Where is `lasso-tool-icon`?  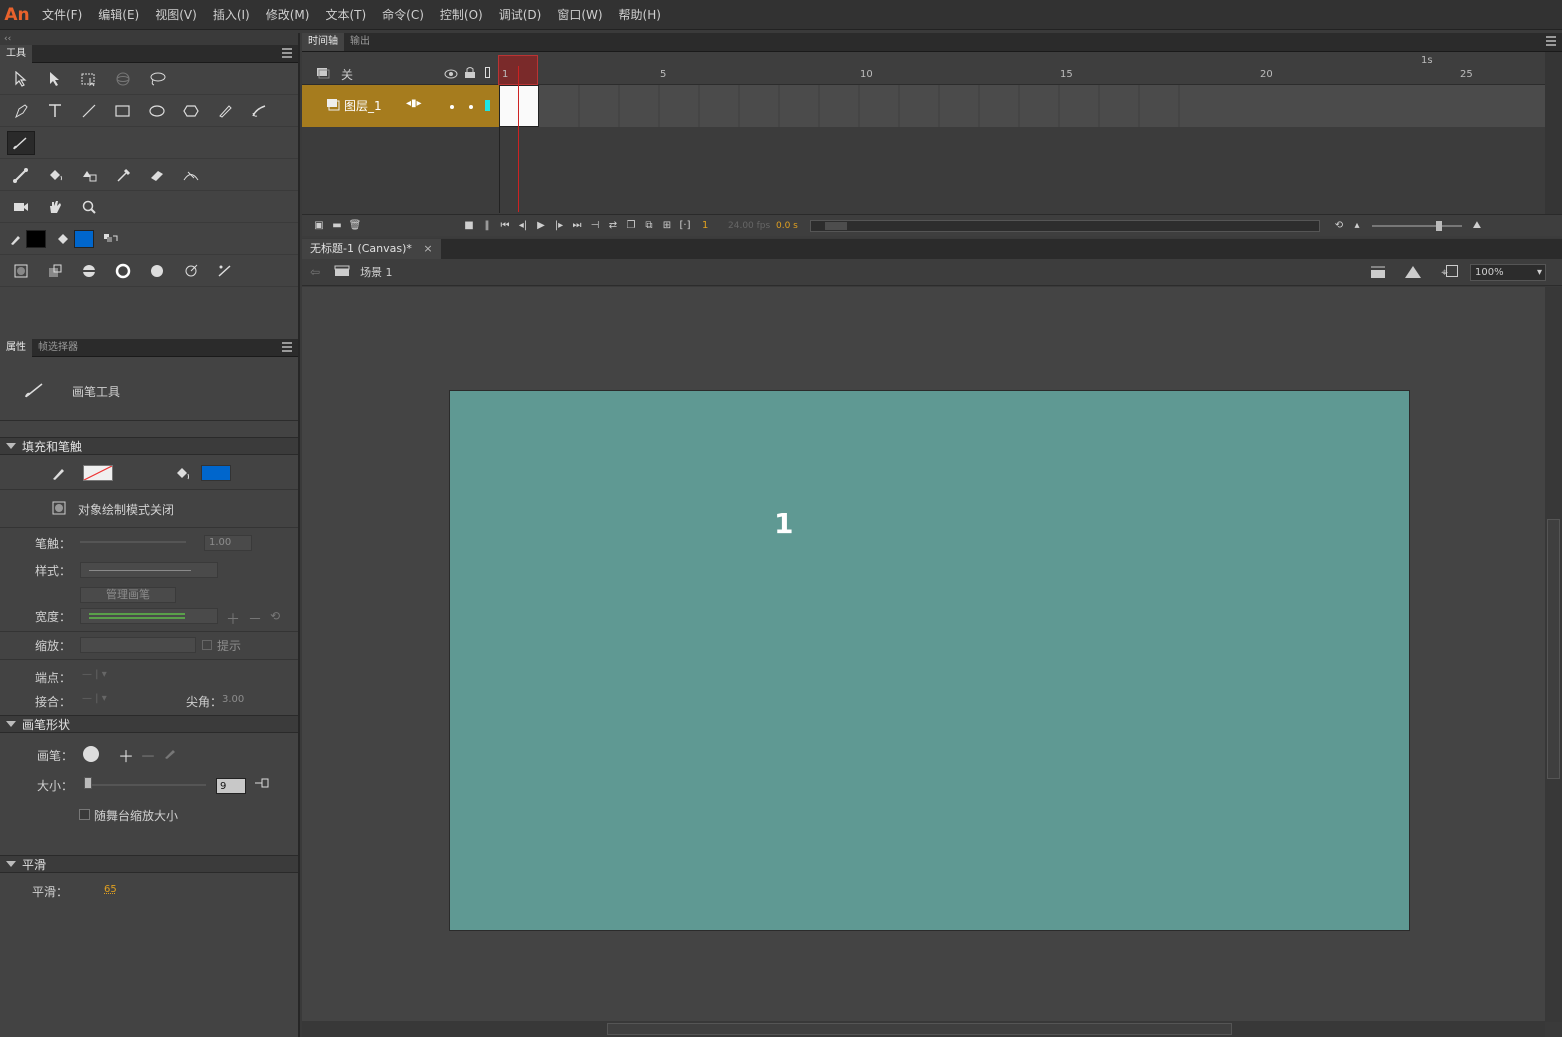
lasso-tool-icon is located at coordinates (157, 79).